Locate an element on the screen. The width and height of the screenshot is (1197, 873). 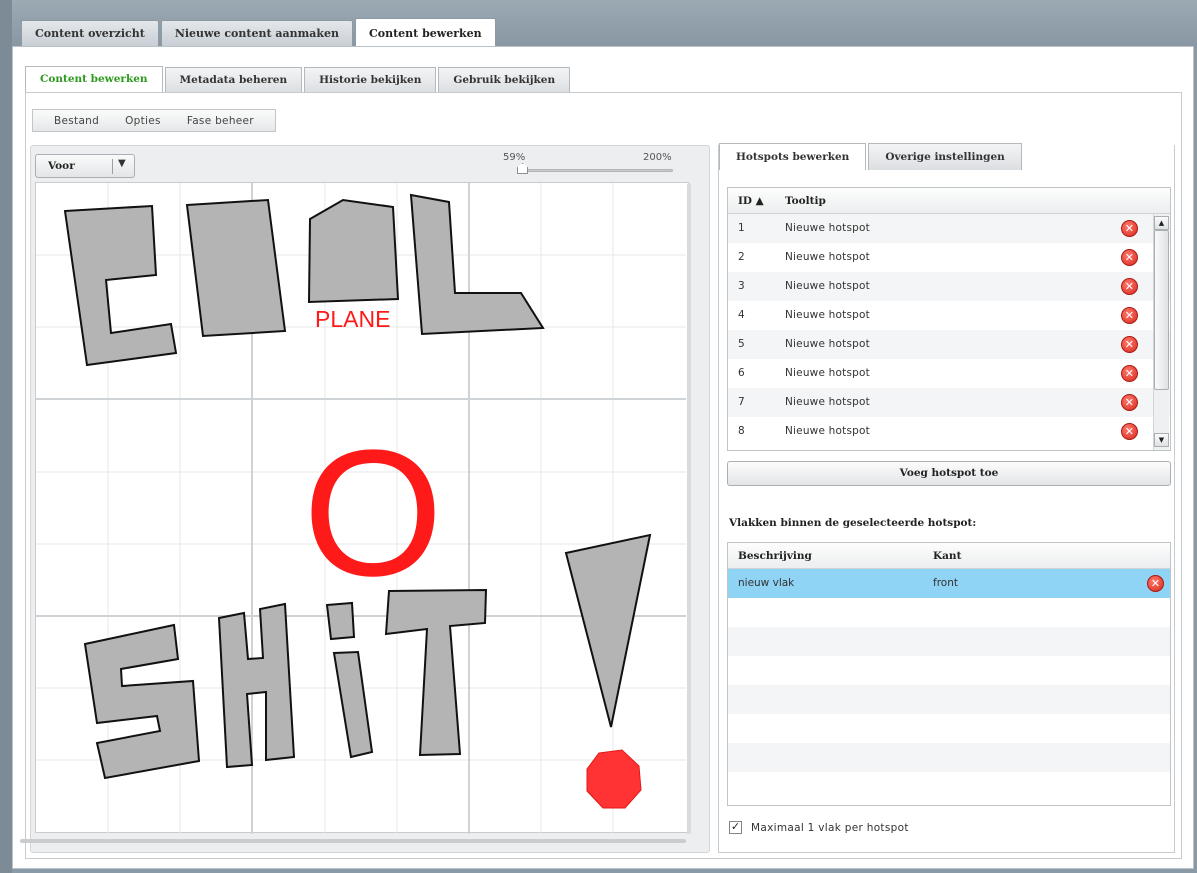
menu-bestand: Bestand is located at coordinates (76, 121).